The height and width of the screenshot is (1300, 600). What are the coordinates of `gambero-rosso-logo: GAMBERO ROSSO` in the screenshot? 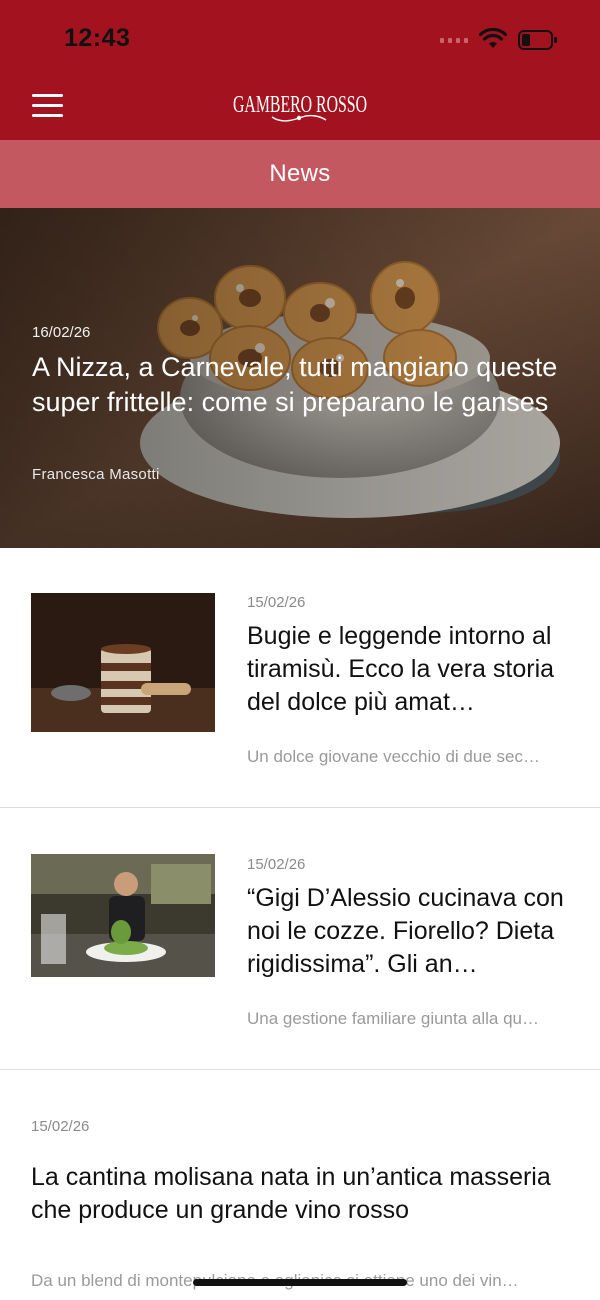 It's located at (300, 107).